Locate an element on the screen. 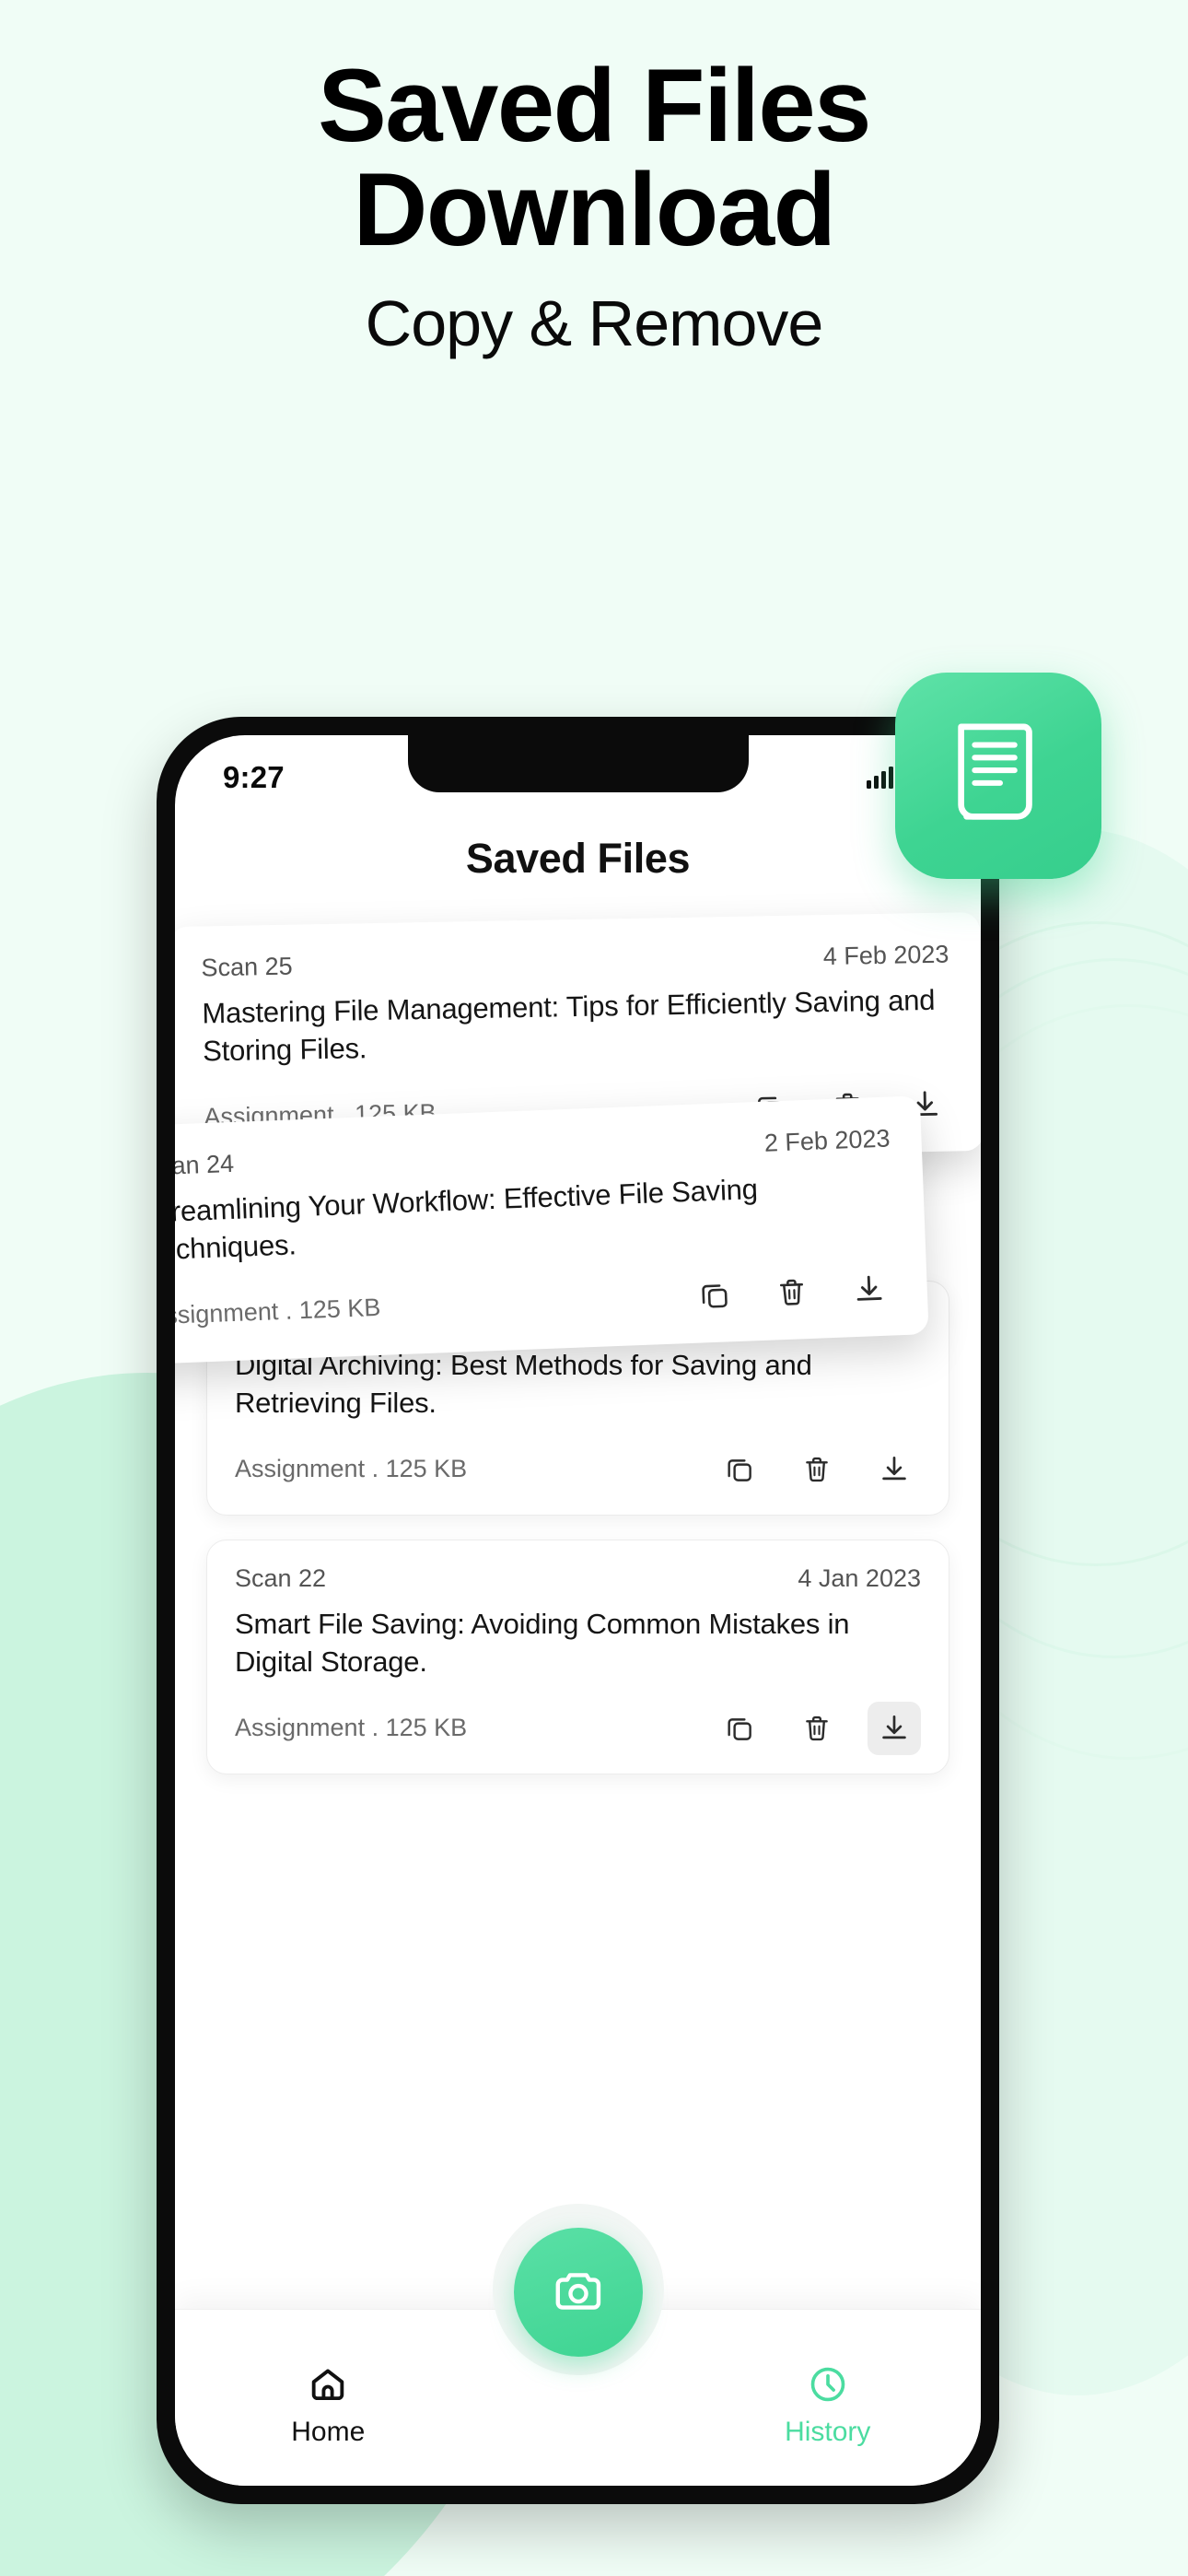 The width and height of the screenshot is (1188, 2576). tab-home-label: Home is located at coordinates (328, 2431).